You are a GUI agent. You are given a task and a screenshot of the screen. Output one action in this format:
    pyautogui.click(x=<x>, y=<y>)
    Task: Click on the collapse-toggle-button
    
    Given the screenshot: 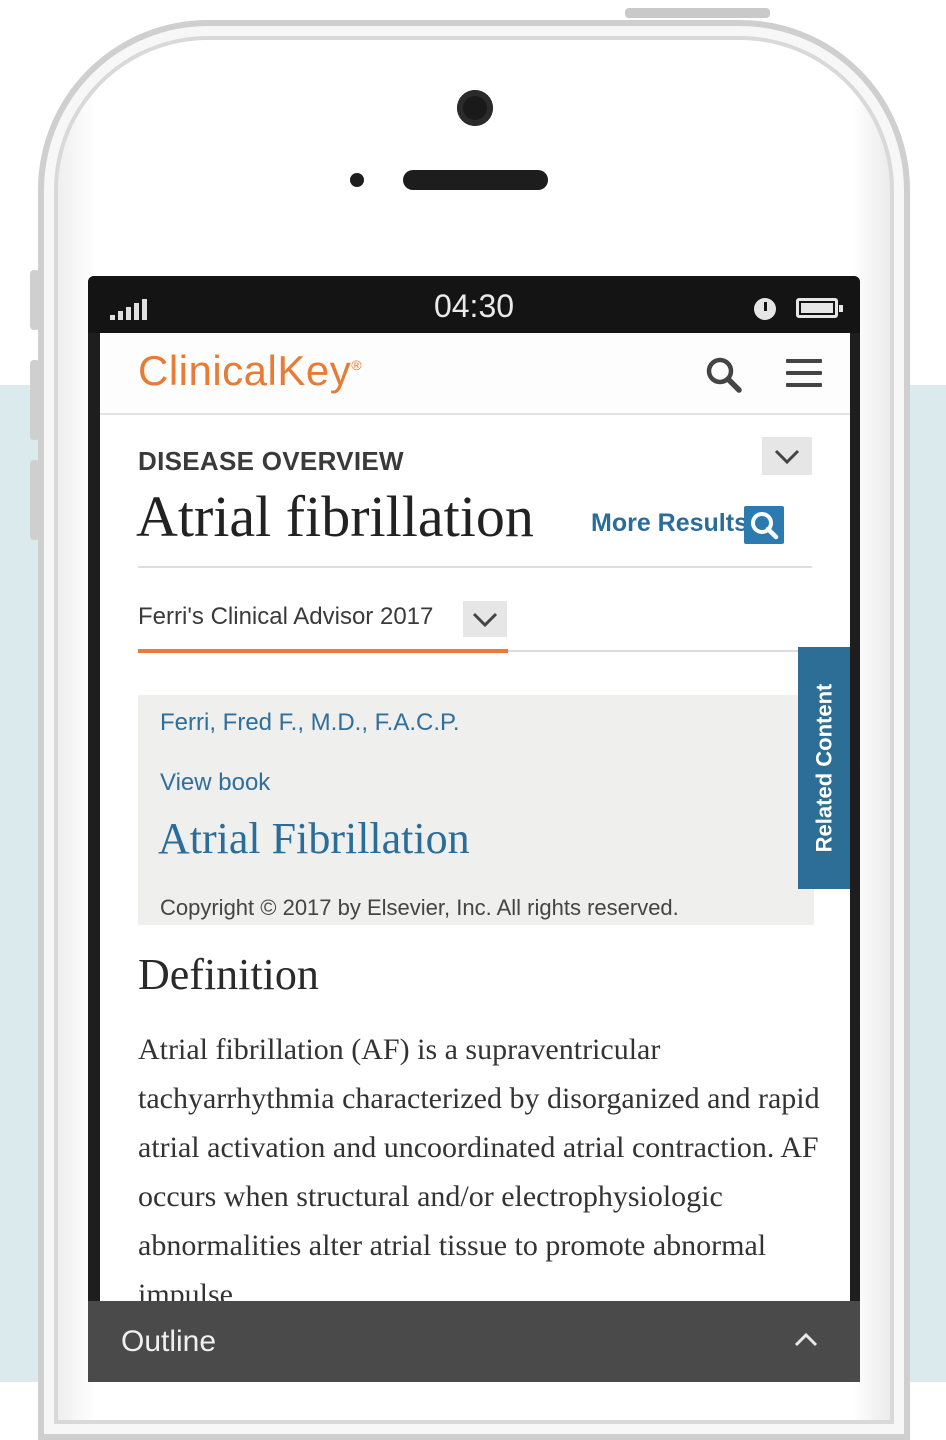 What is the action you would take?
    pyautogui.click(x=787, y=456)
    